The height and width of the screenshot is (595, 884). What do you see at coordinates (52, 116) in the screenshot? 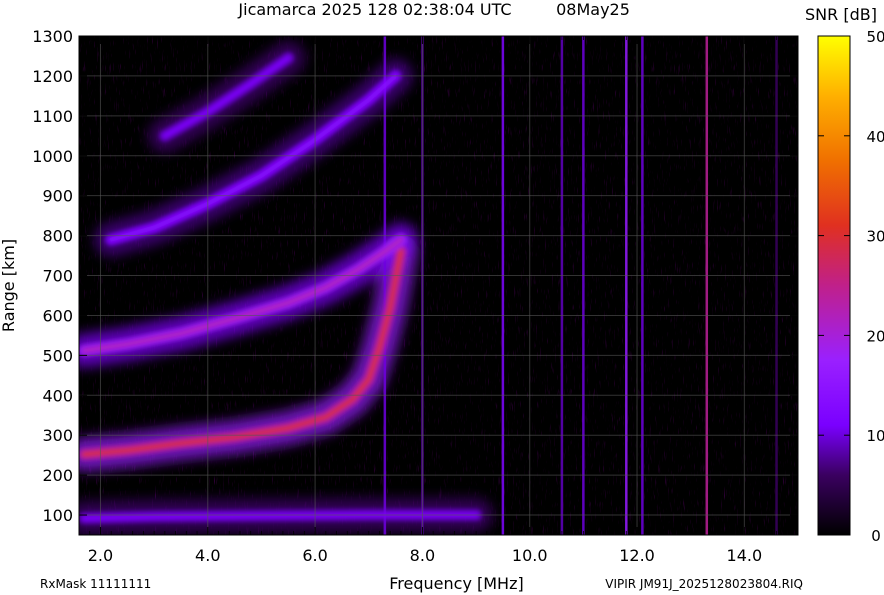
I see `y-tick-label: 1100` at bounding box center [52, 116].